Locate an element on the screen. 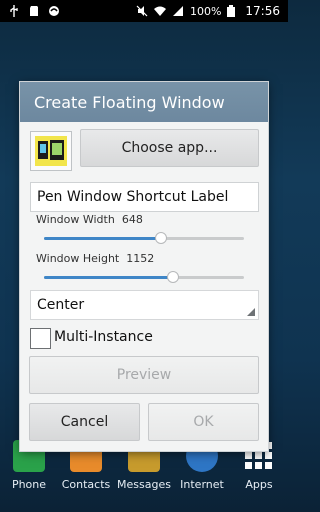  preview-button: Preview is located at coordinates (144, 375).